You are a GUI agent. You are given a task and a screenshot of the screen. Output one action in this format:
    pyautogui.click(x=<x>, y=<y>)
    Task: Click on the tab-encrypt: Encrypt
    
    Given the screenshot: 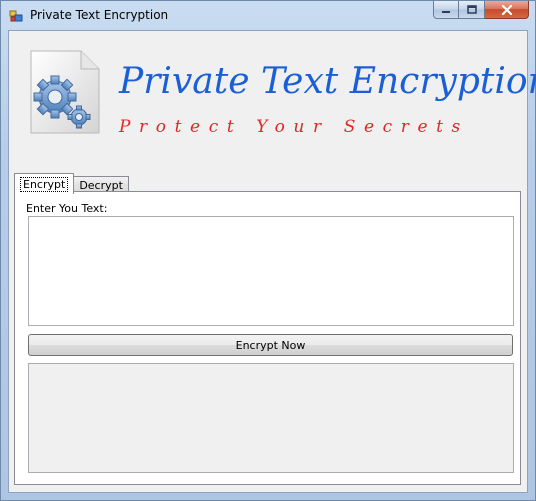 What is the action you would take?
    pyautogui.click(x=44, y=183)
    